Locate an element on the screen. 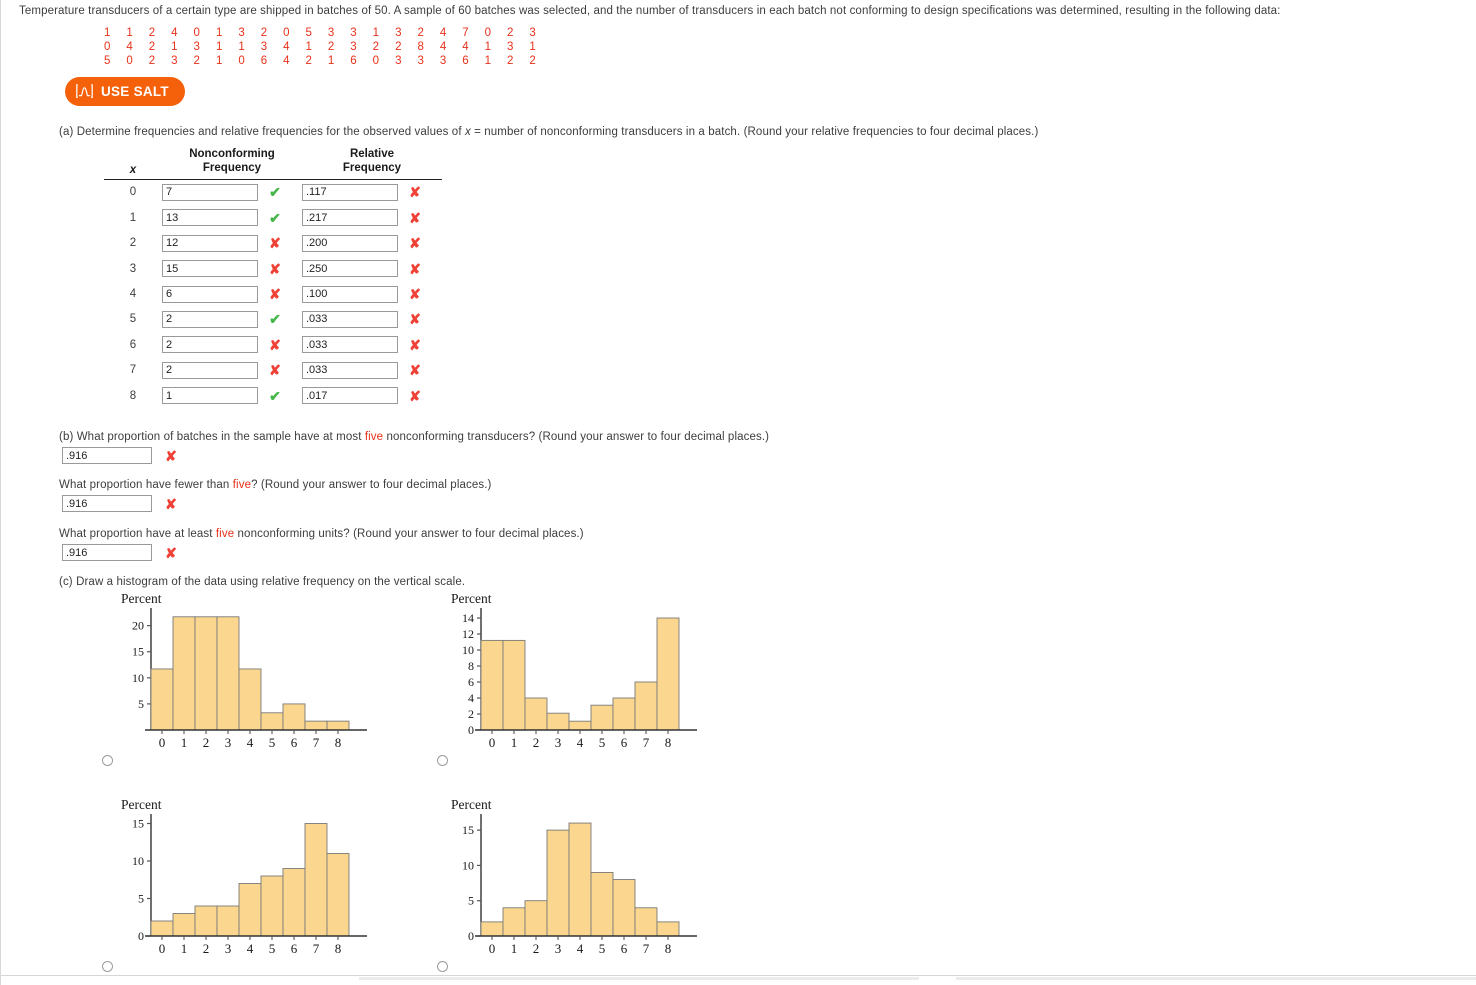  data-value: 6 is located at coordinates (465, 61).